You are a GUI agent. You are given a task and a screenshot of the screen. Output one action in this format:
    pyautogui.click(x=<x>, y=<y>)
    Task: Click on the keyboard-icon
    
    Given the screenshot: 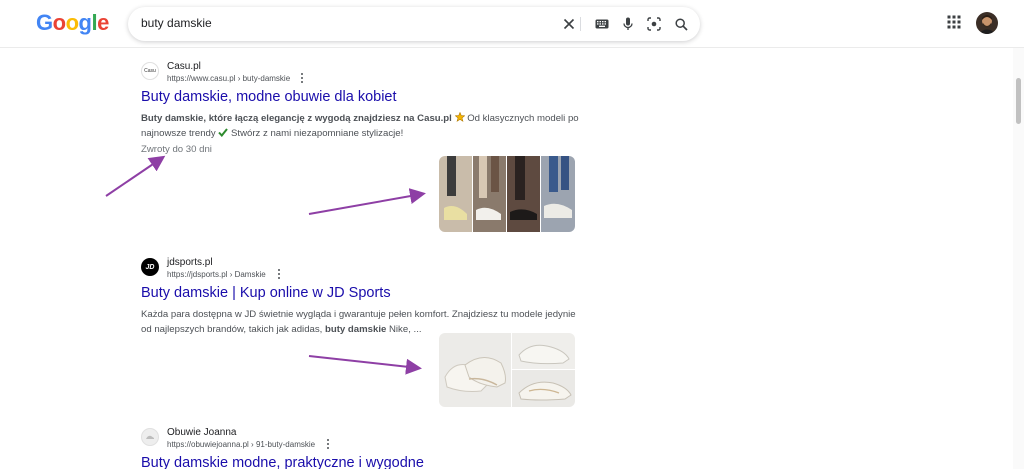 What is the action you would take?
    pyautogui.click(x=602, y=24)
    